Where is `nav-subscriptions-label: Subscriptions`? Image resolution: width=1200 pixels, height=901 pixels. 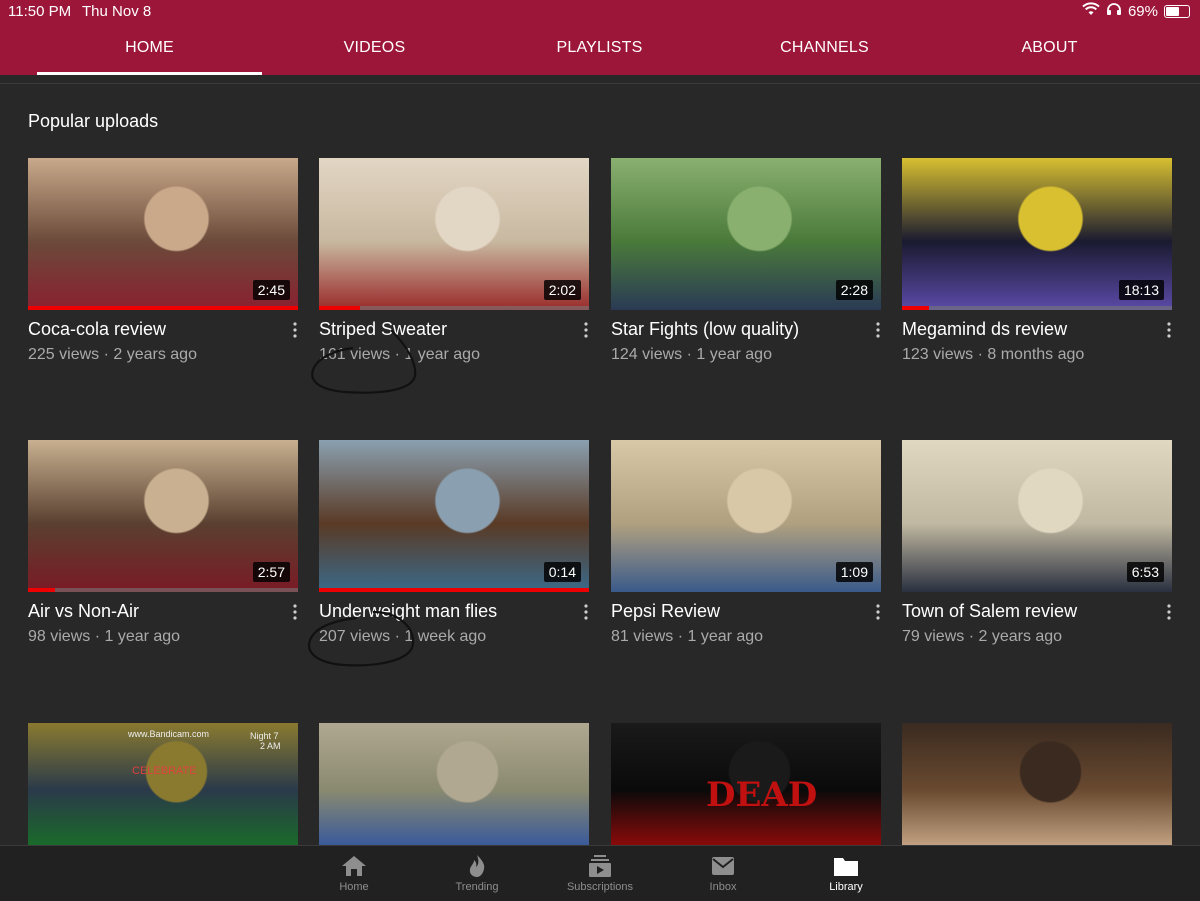
nav-subscriptions-label: Subscriptions is located at coordinates (600, 887).